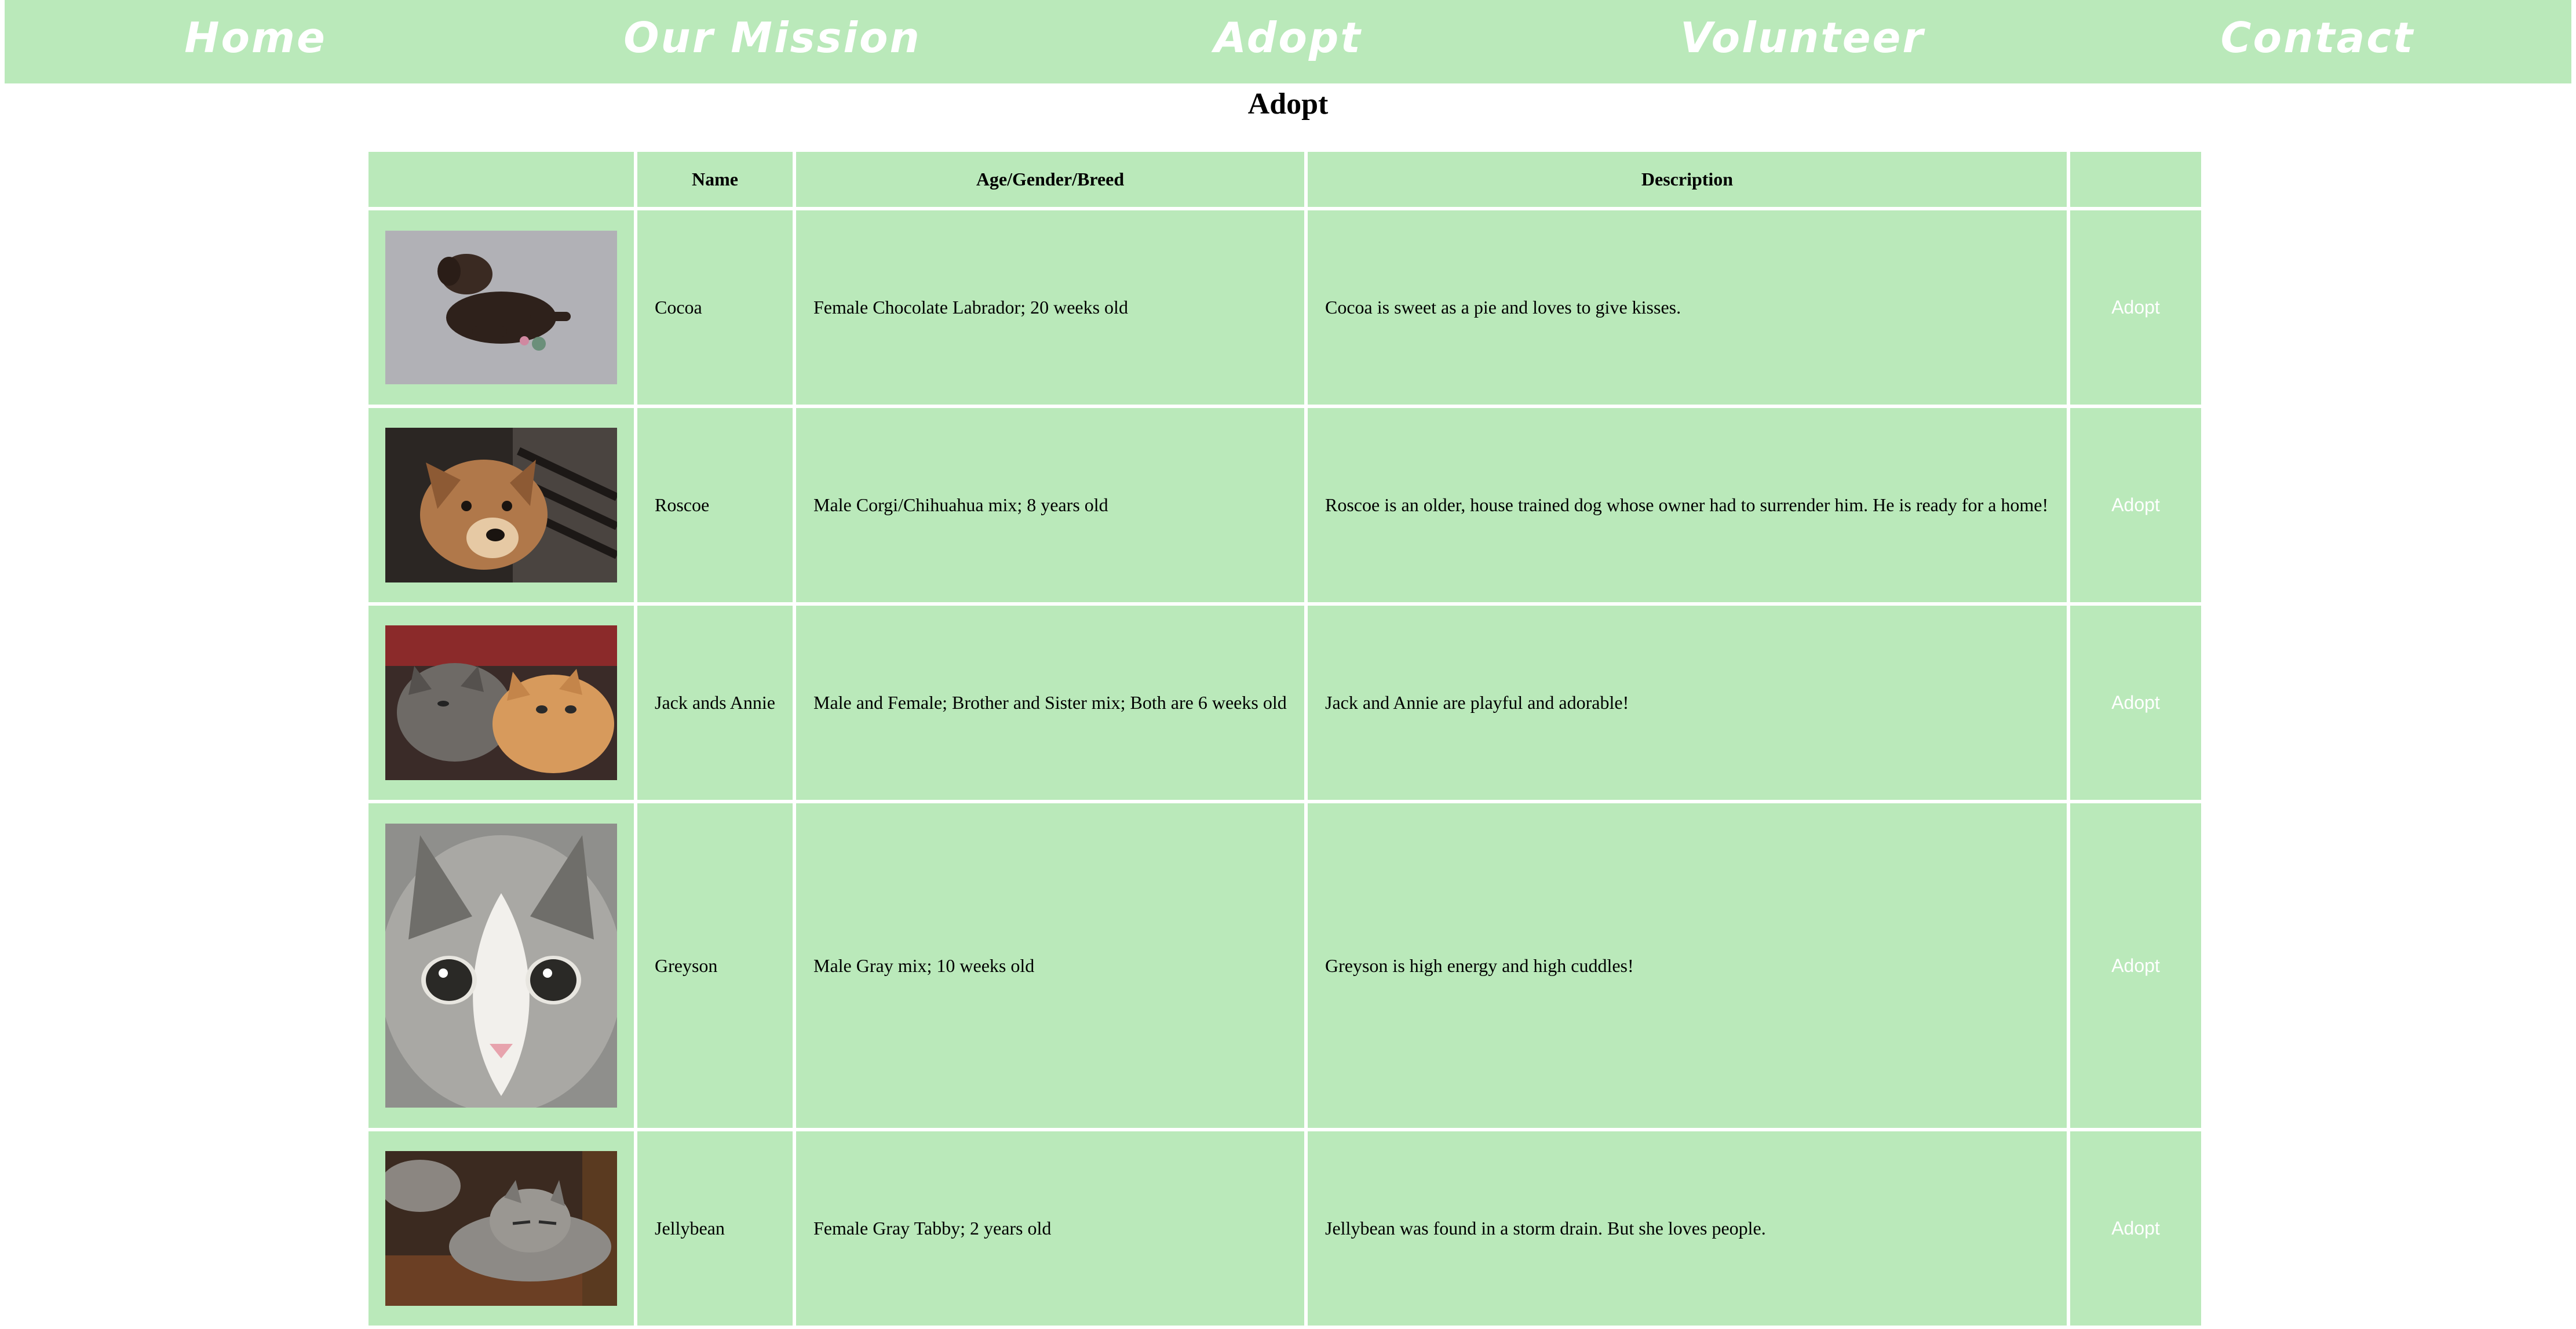 The height and width of the screenshot is (1329, 2576). Describe the element at coordinates (715, 966) in the screenshot. I see `pet-name: Greyson` at that location.